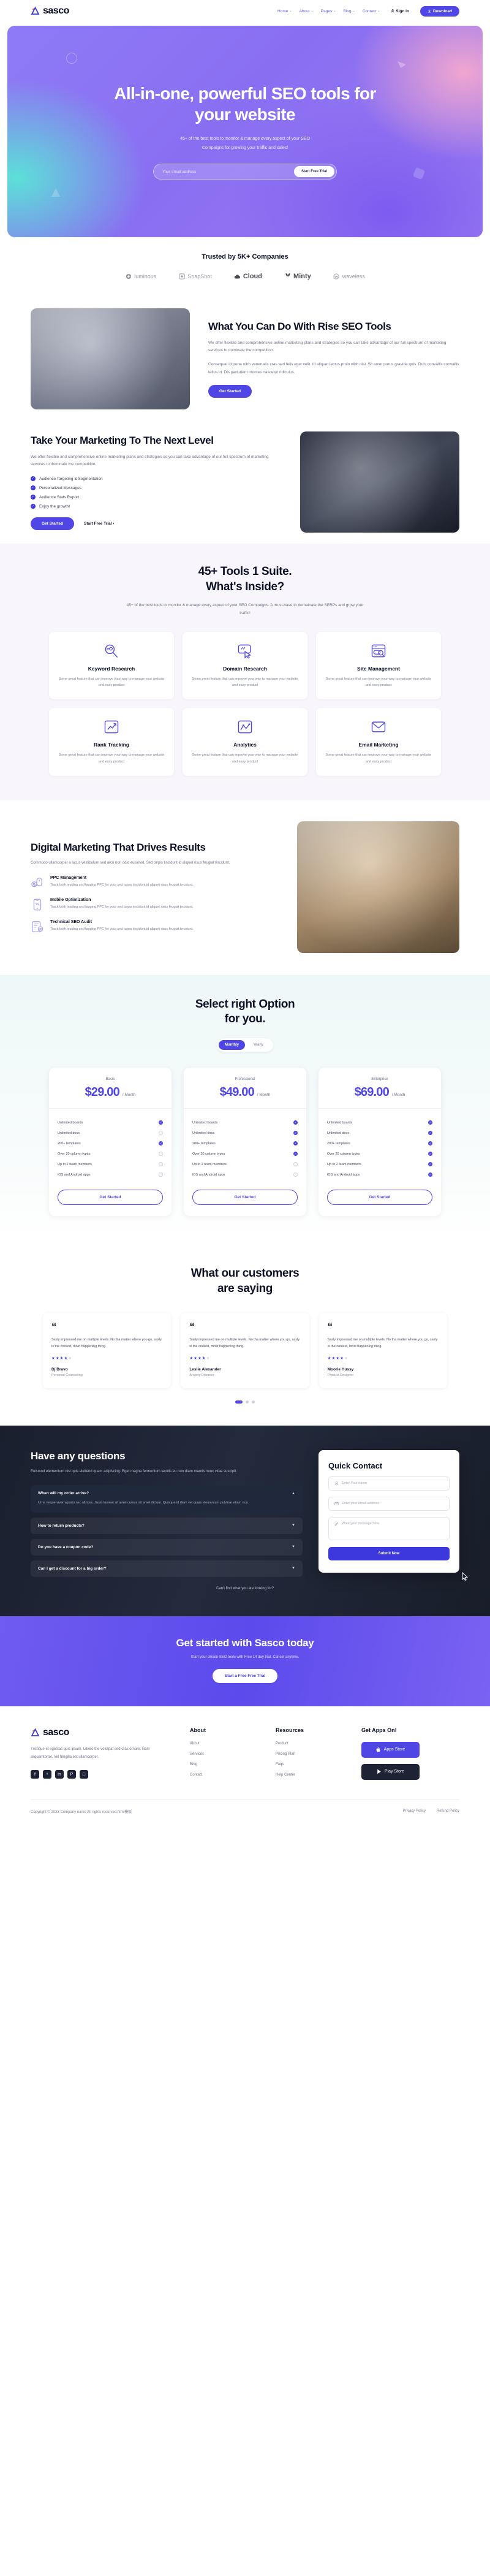 Image resolution: width=490 pixels, height=2576 pixels. Describe the element at coordinates (209, 1164) in the screenshot. I see `plan-feature-label: Up to 2 team members` at that location.